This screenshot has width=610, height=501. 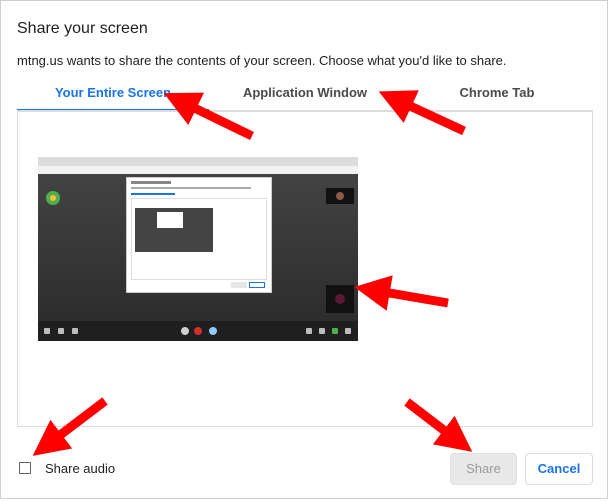 What do you see at coordinates (483, 469) in the screenshot?
I see `share-button: Share` at bounding box center [483, 469].